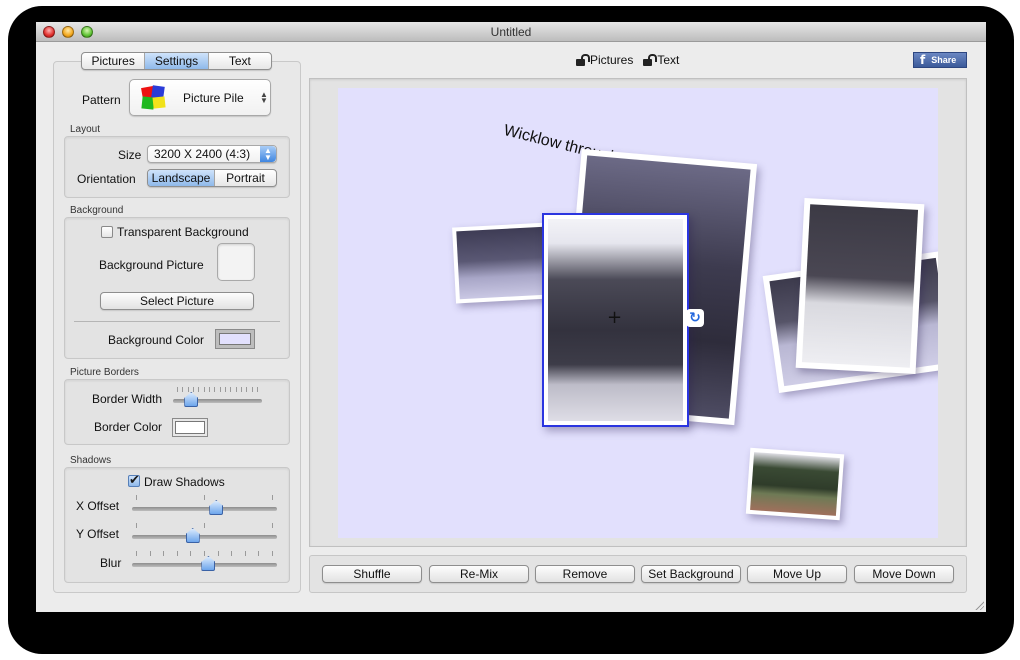  I want to click on share-label: Share, so click(944, 60).